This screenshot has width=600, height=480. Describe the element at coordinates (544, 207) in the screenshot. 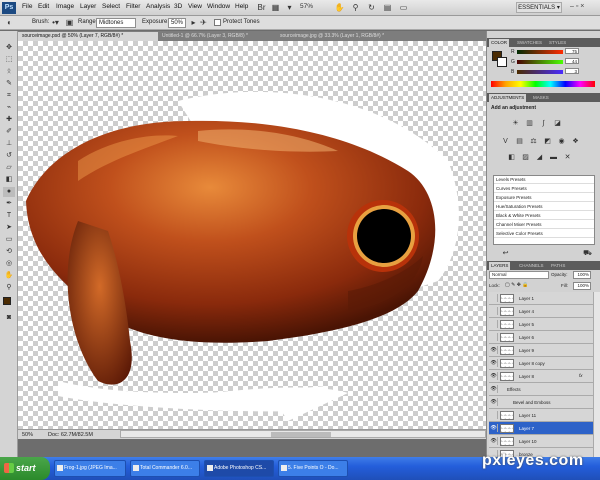

I see `preset-hue-saturation: Hue/Saturation Presets` at that location.